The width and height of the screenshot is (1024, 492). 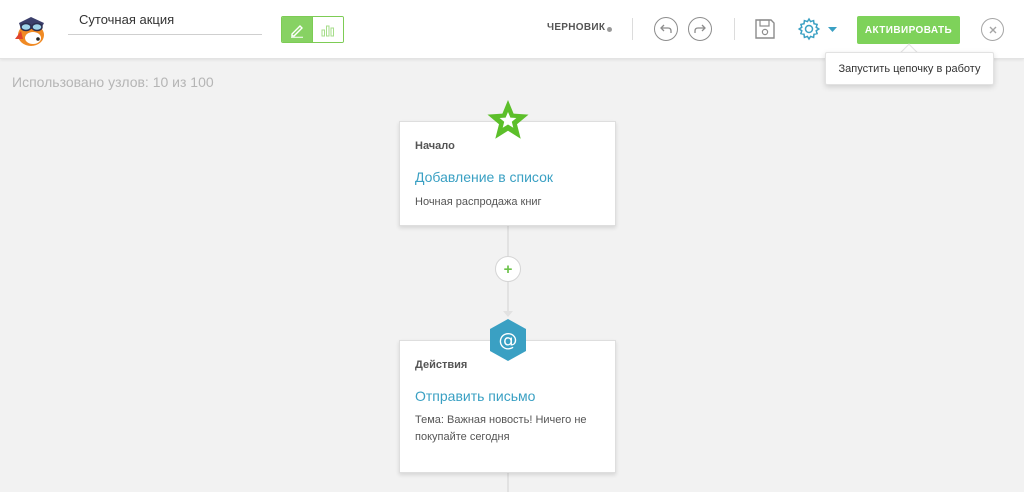 I want to click on bar-chart-icon, so click(x=328, y=30).